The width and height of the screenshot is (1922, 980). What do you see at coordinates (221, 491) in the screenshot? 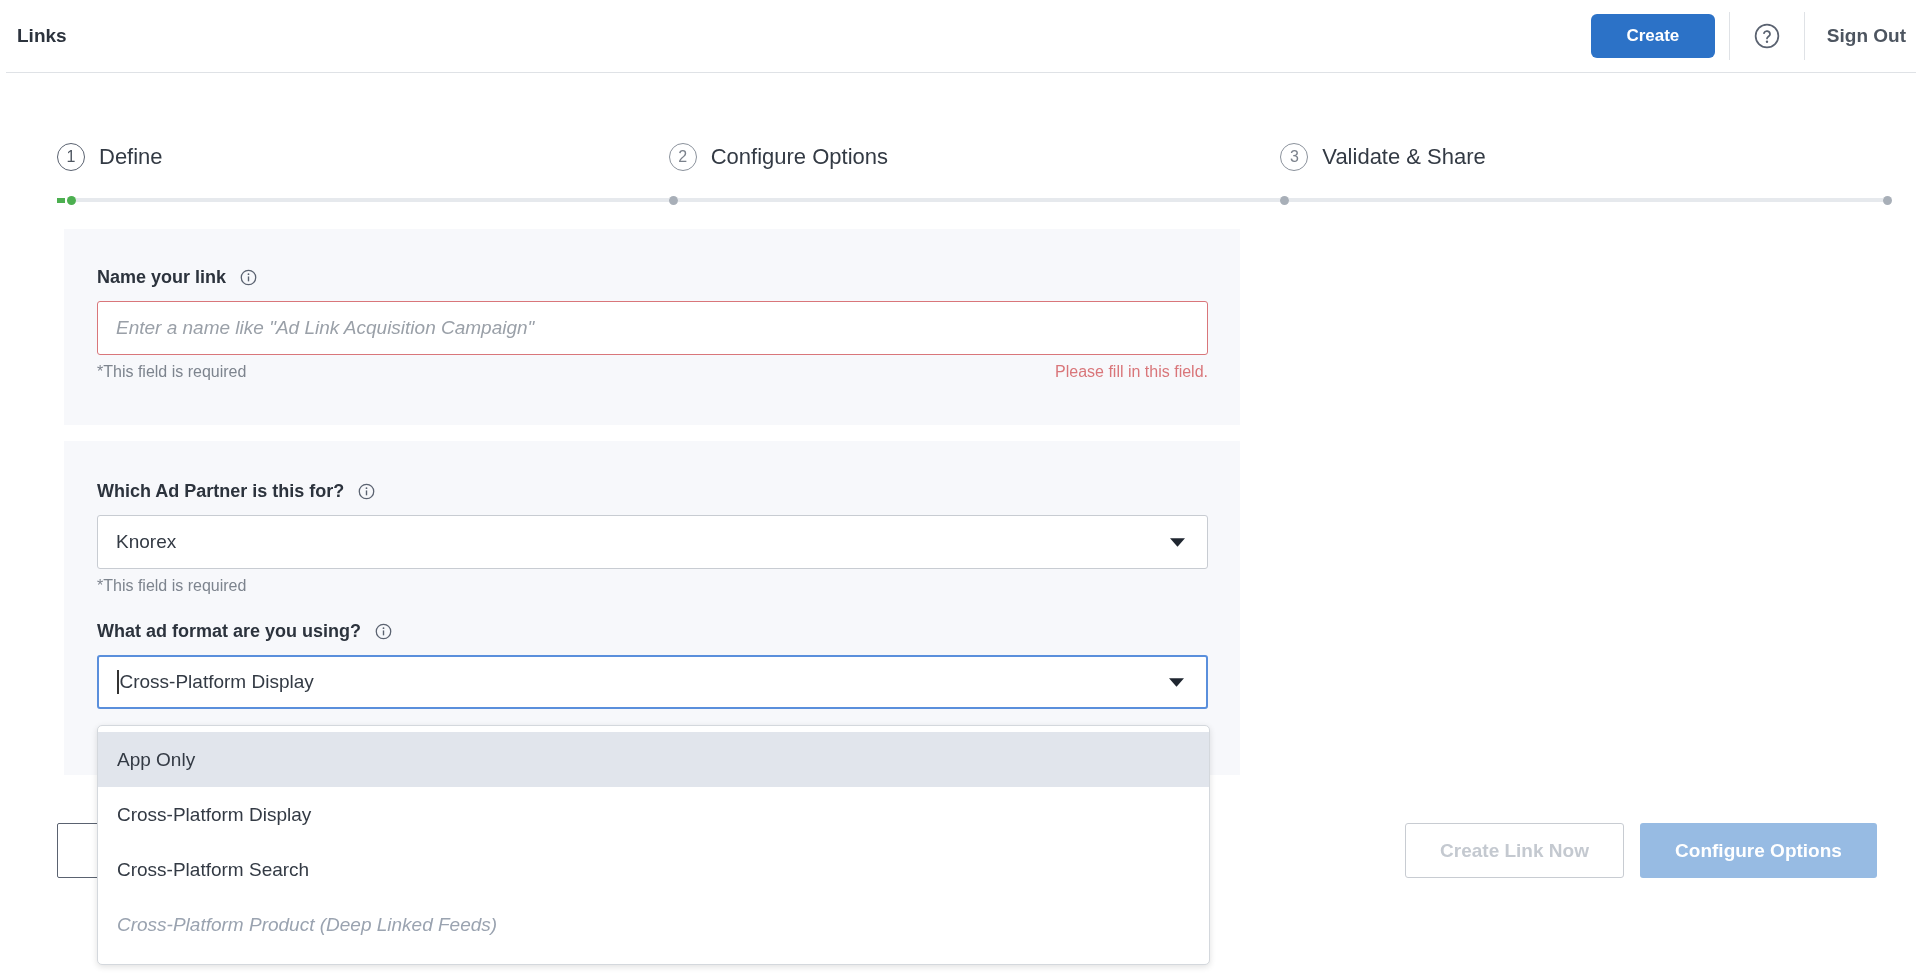
I see `field-label: Which Ad Partner is this for?` at bounding box center [221, 491].